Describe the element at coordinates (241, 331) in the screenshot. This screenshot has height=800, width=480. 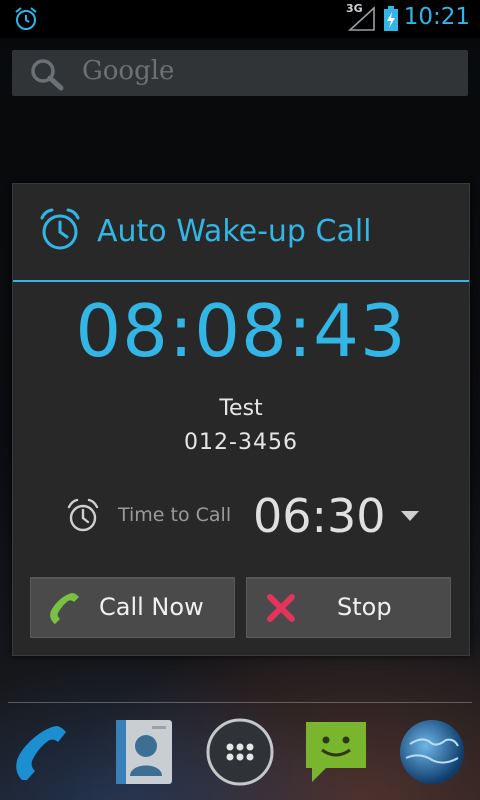
I see `countdown-timer: 08:08:43` at that location.